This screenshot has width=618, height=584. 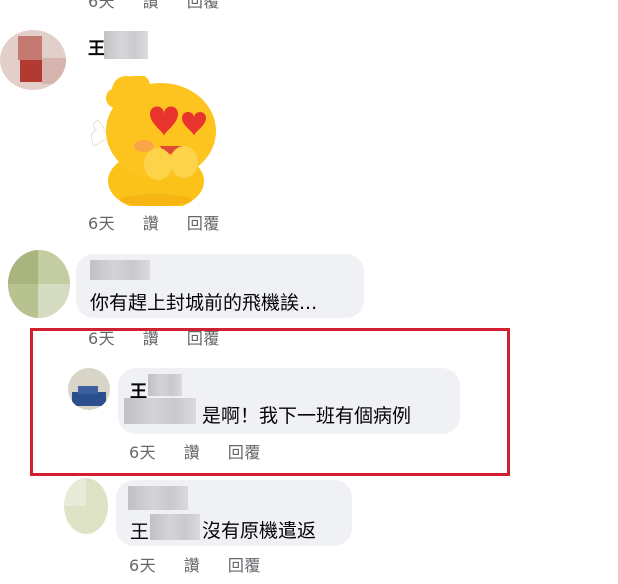 I want to click on reply-meta-row: 6天 讚 回覆, so click(x=195, y=564).